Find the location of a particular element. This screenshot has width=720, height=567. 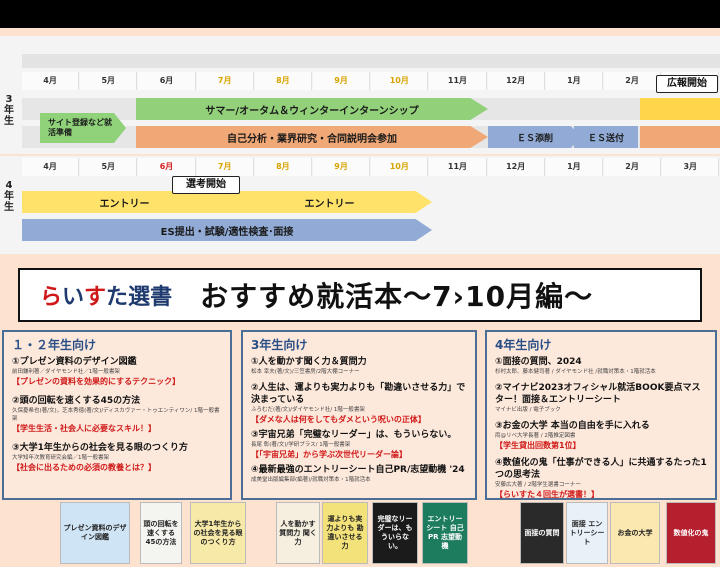

brand-logo: らいすた is located at coordinates (84, 295).